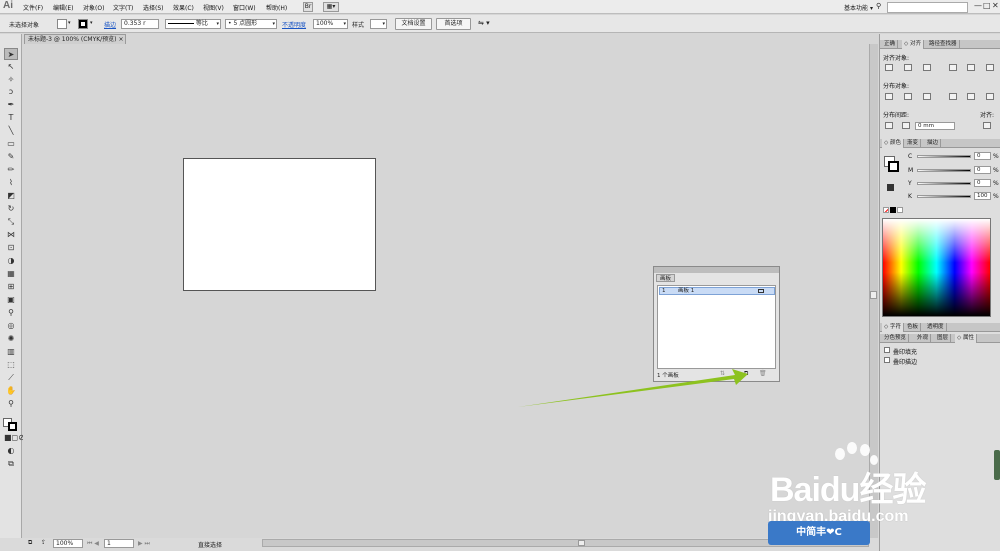 The width and height of the screenshot is (1000, 551). What do you see at coordinates (858, 7) in the screenshot?
I see `workspace-switcher: 基本功能 ▾` at bounding box center [858, 7].